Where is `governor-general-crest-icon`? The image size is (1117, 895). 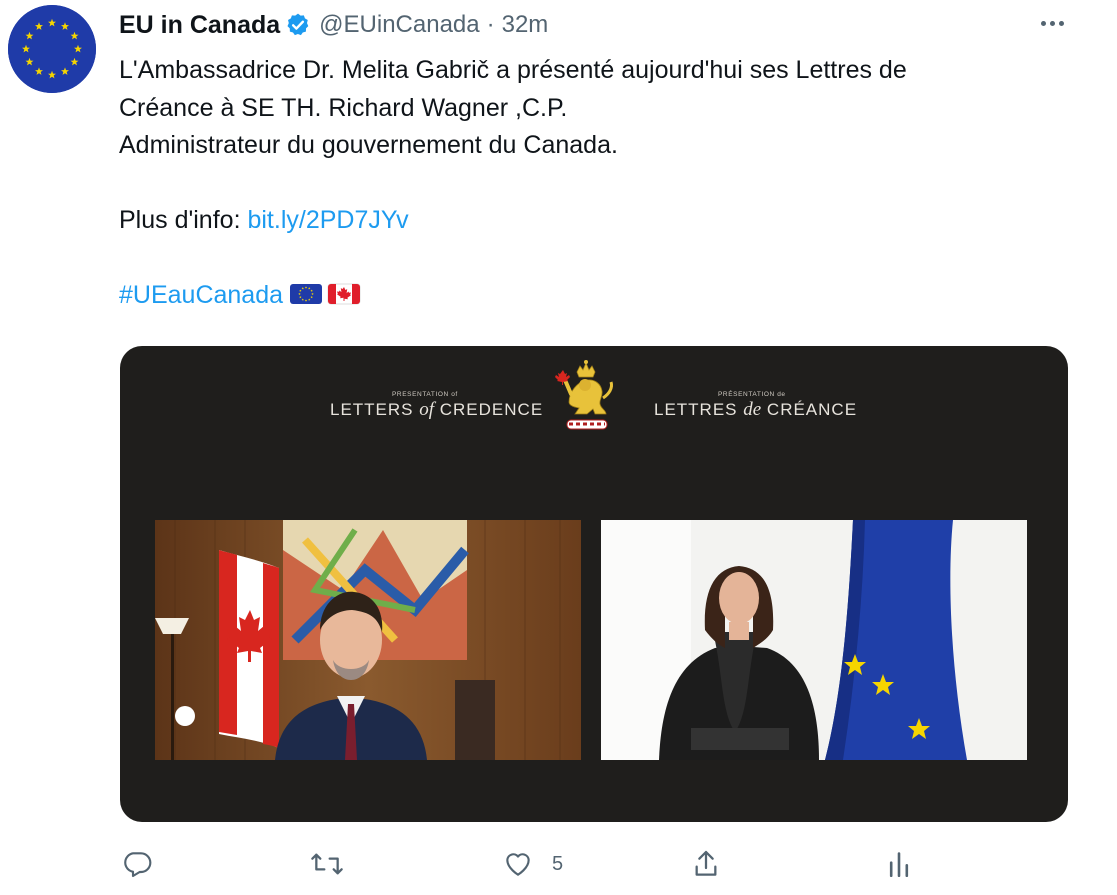
governor-general-crest-icon is located at coordinates (586, 397).